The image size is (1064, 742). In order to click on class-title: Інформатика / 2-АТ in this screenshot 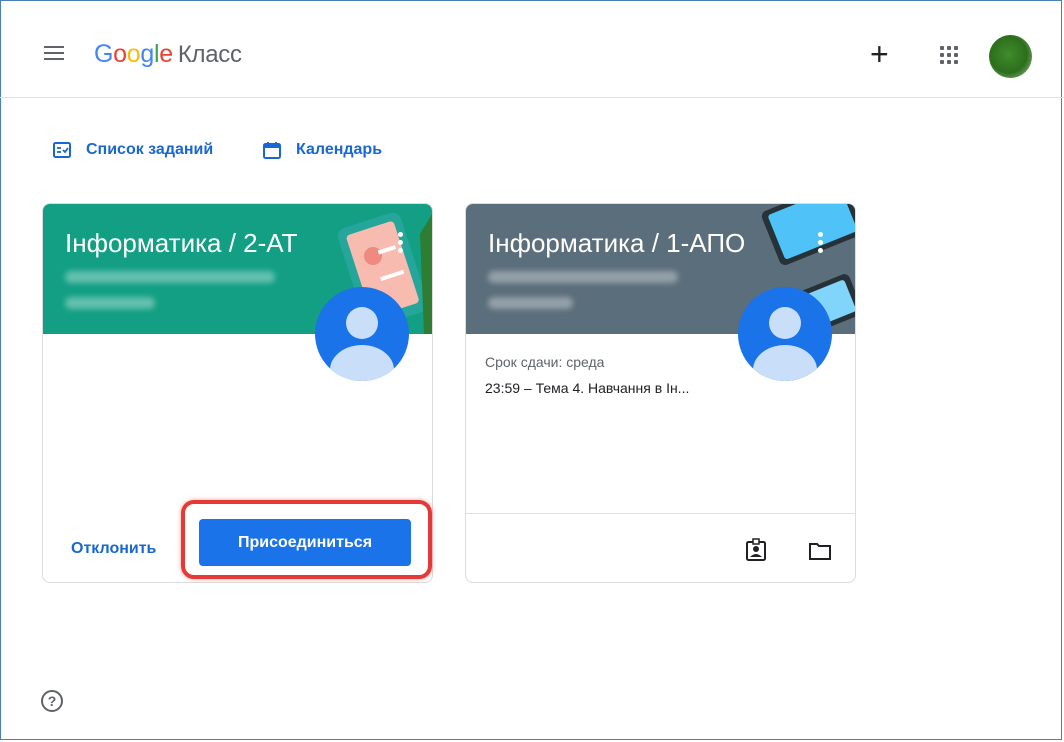, I will do `click(181, 243)`.